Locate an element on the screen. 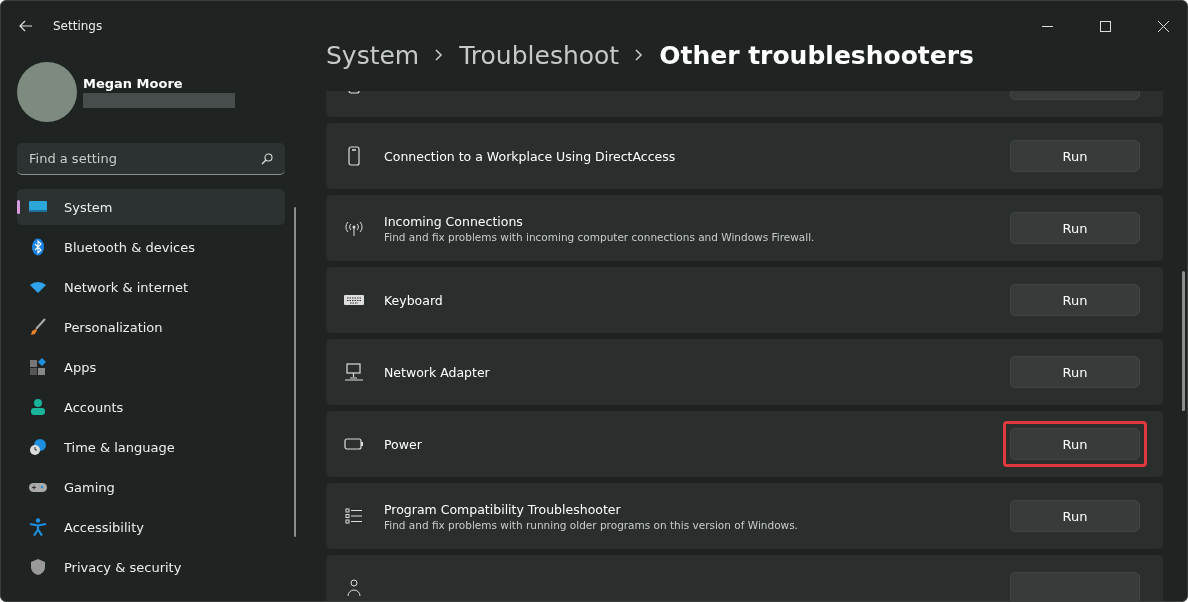  avatar is located at coordinates (47, 92).